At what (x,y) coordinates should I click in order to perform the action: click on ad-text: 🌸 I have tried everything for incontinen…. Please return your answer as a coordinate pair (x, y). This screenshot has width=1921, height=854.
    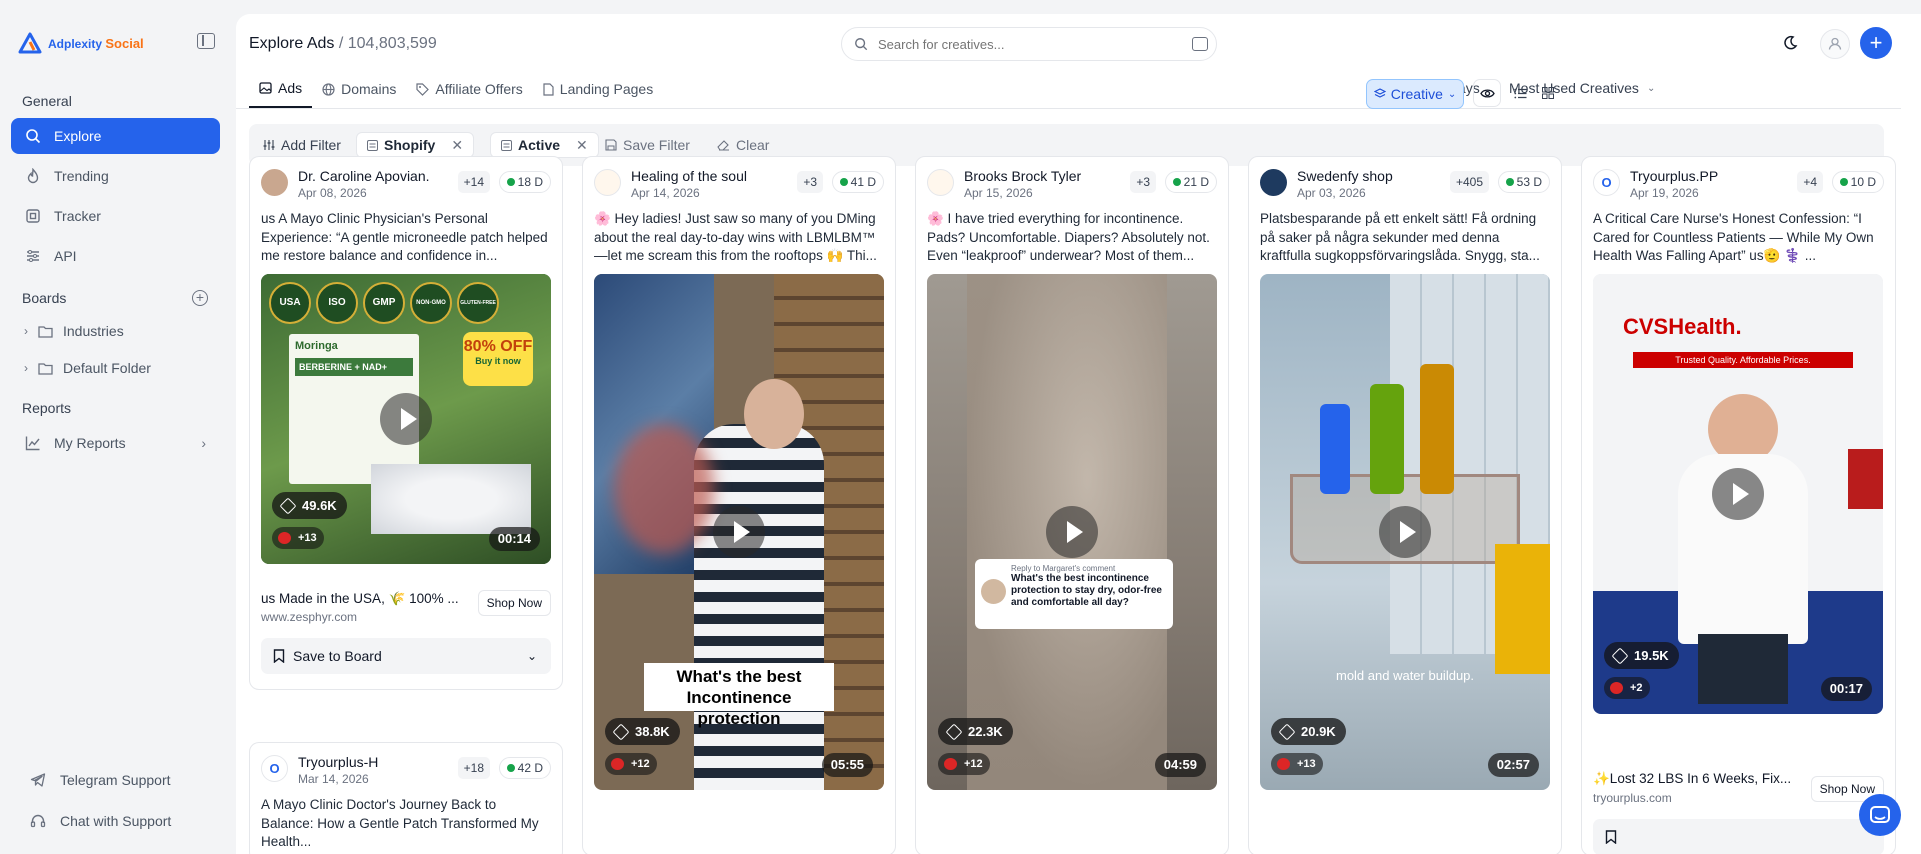
    Looking at the image, I should click on (1068, 237).